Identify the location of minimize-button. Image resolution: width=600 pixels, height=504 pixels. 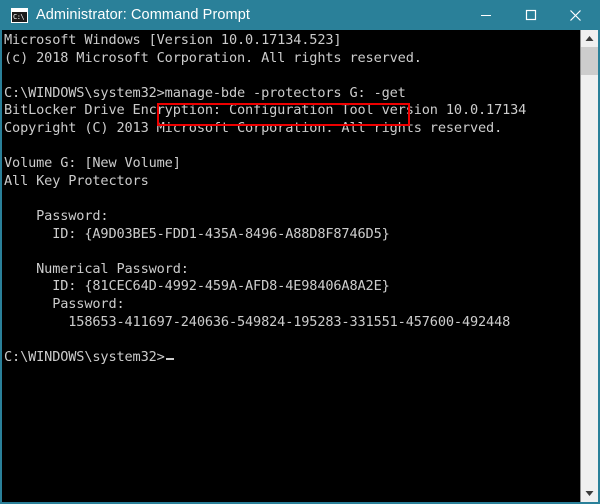
(485, 15).